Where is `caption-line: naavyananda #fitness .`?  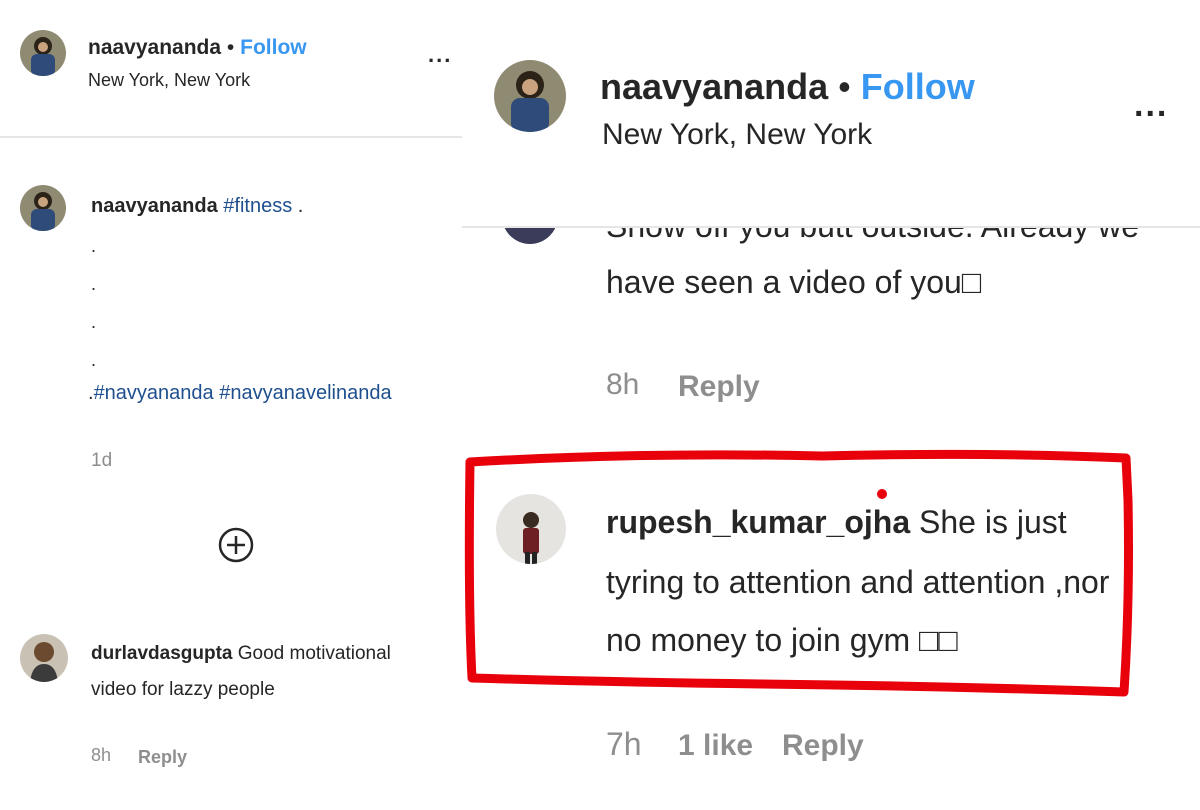
caption-line: naavyananda #fitness . is located at coordinates (197, 206).